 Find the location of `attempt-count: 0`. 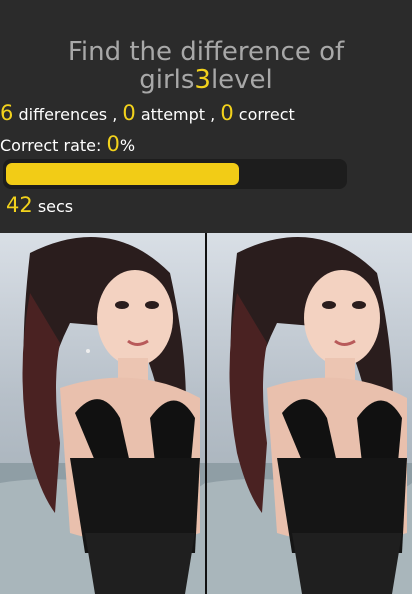

attempt-count: 0 is located at coordinates (129, 113).